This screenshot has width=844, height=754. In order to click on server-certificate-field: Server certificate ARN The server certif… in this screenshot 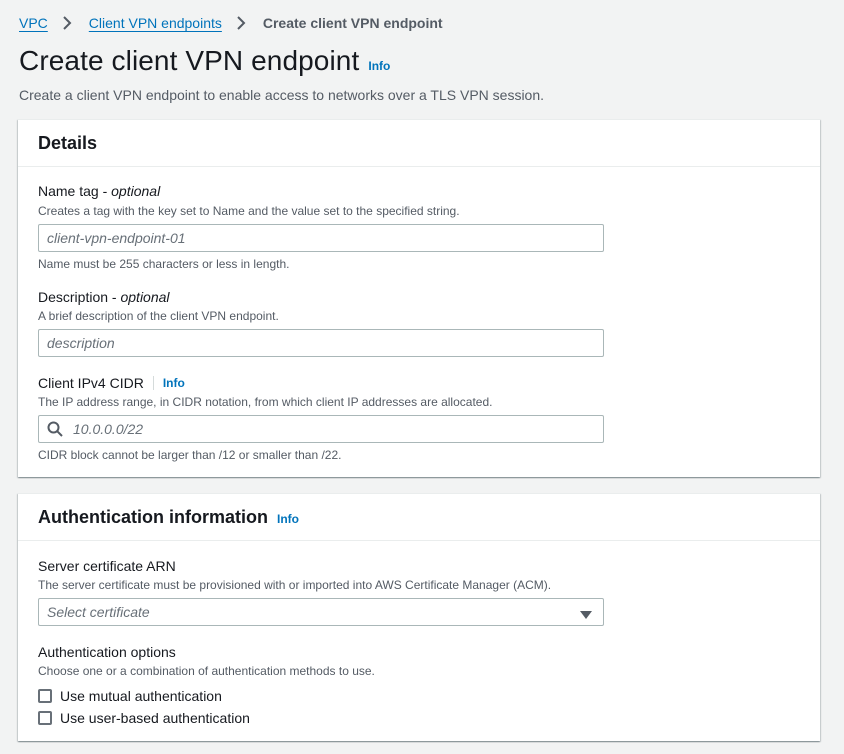, I will do `click(321, 591)`.